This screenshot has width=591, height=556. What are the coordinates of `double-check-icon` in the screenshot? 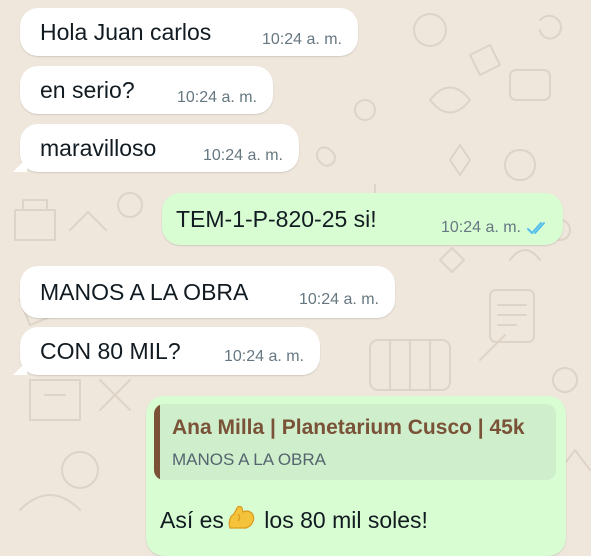 It's located at (536, 228).